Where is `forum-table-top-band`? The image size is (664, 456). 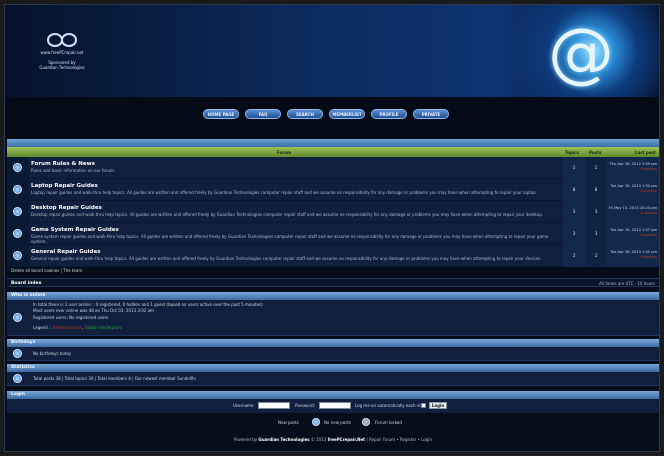
forum-table-top-band is located at coordinates (333, 143).